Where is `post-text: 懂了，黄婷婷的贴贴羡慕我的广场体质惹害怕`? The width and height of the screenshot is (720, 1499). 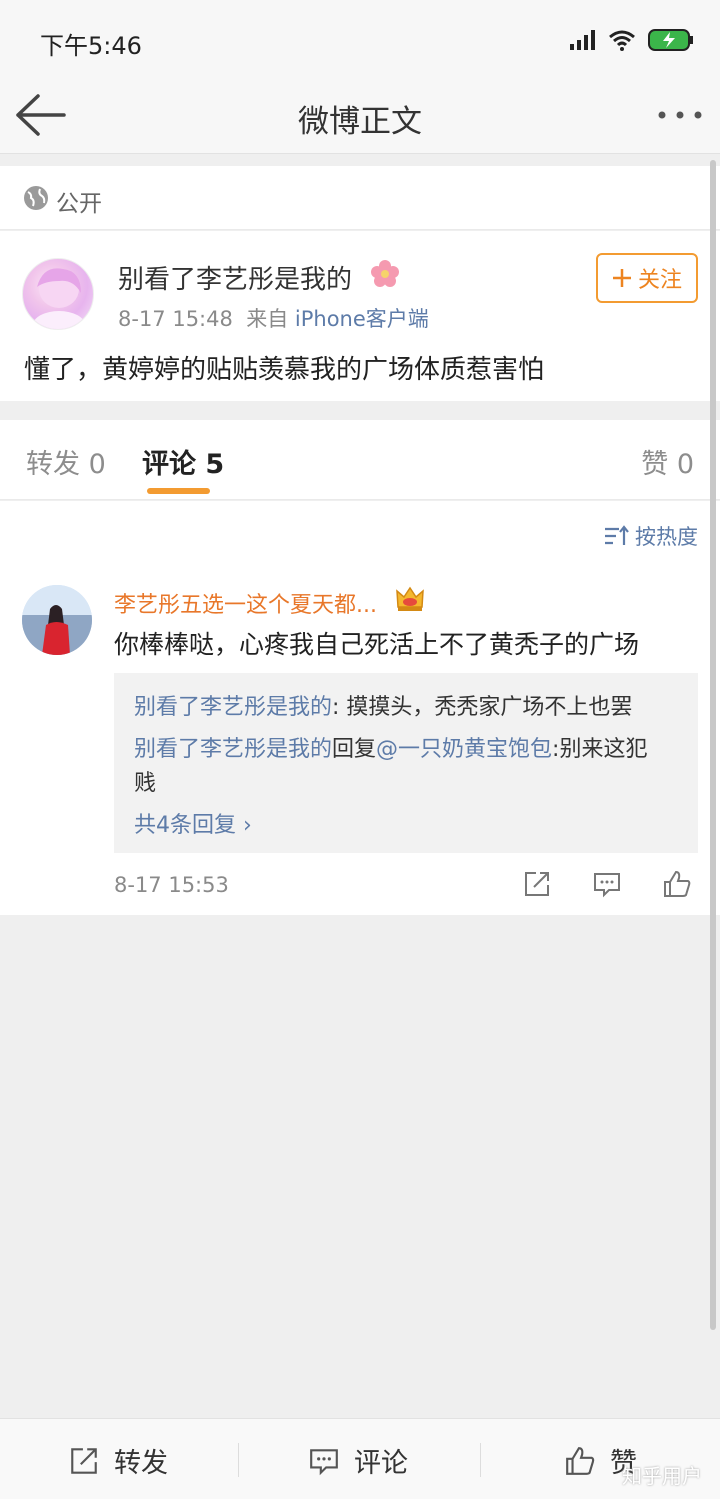
post-text: 懂了，黄婷婷的贴贴羡慕我的广场体质惹害怕 is located at coordinates (284, 370).